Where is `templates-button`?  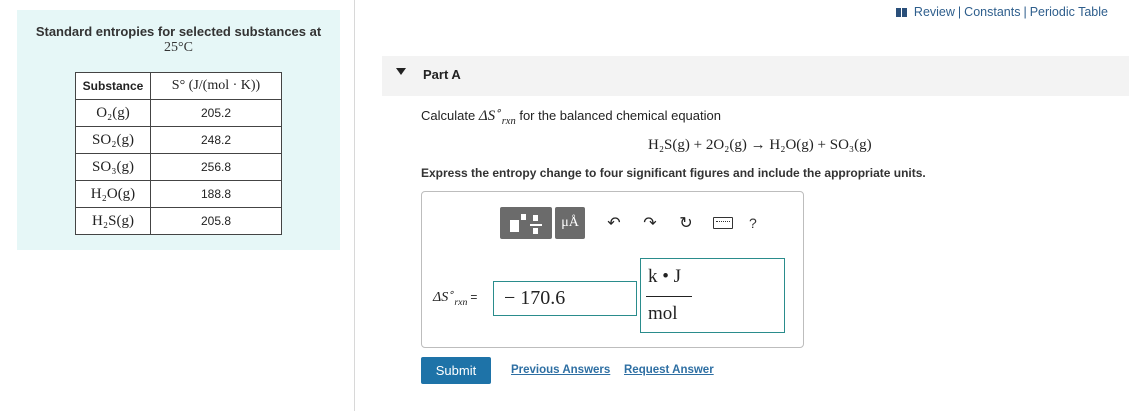 templates-button is located at coordinates (526, 223).